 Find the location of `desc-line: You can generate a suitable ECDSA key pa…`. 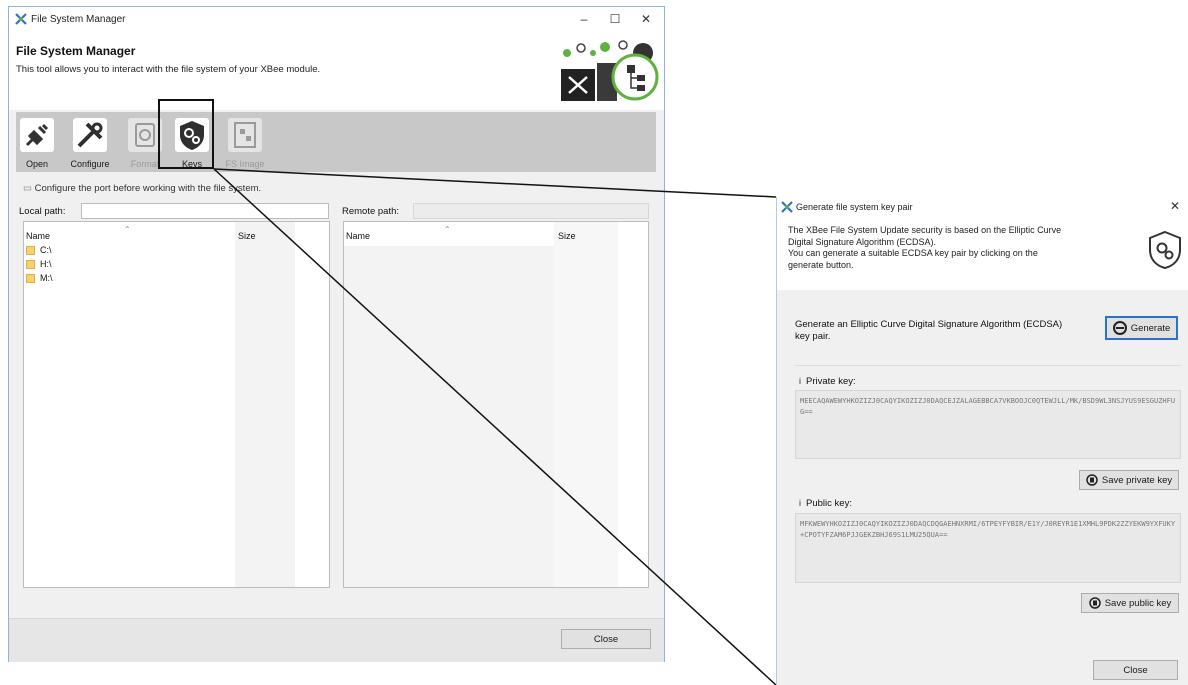

desc-line: You can generate a suitable ECDSA key pa… is located at coordinates (913, 253).